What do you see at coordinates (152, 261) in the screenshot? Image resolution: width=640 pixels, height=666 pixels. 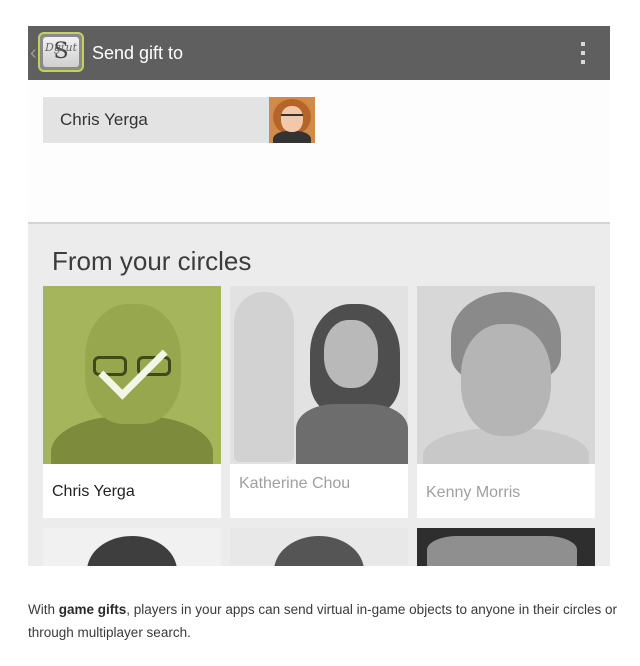 I see `section-title: From your circles` at bounding box center [152, 261].